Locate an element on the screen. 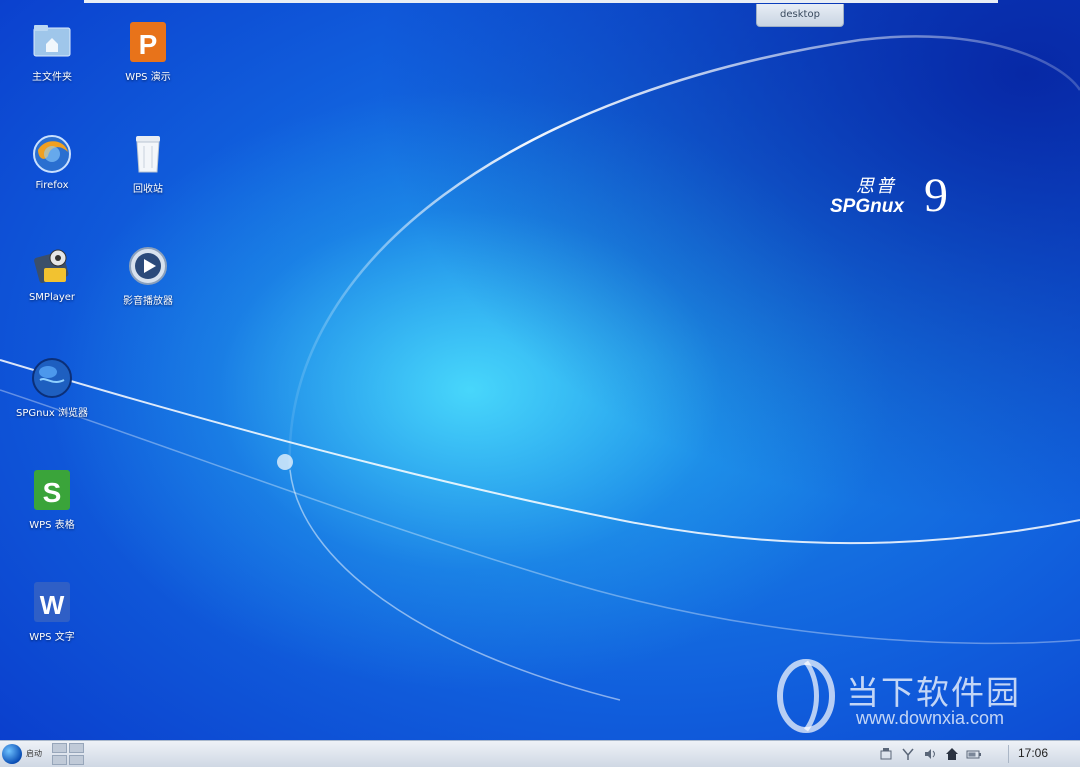  system-tray is located at coordinates (930, 754).